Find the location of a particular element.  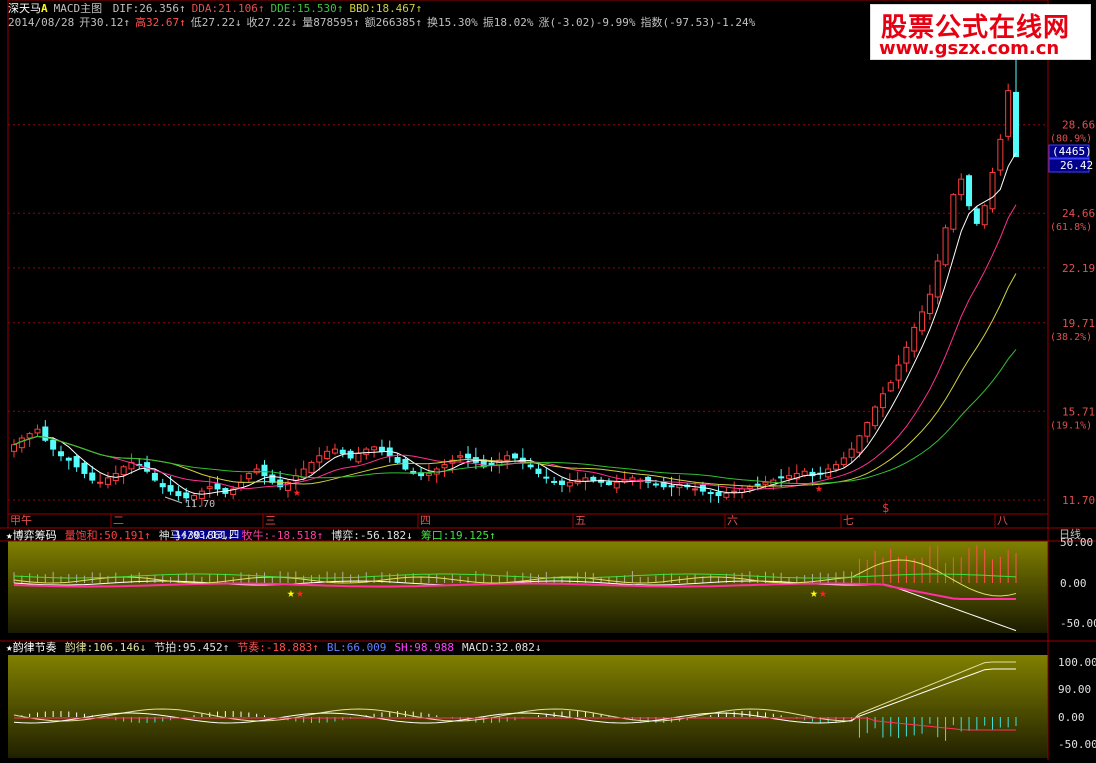

panel-value: BL:66.009 is located at coordinates (357, 647).